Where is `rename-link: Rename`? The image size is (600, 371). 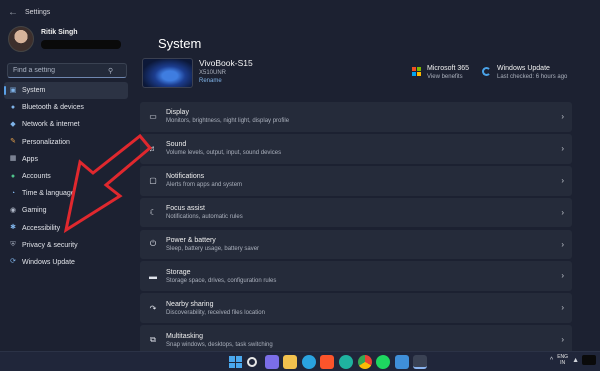 rename-link: Rename is located at coordinates (226, 81).